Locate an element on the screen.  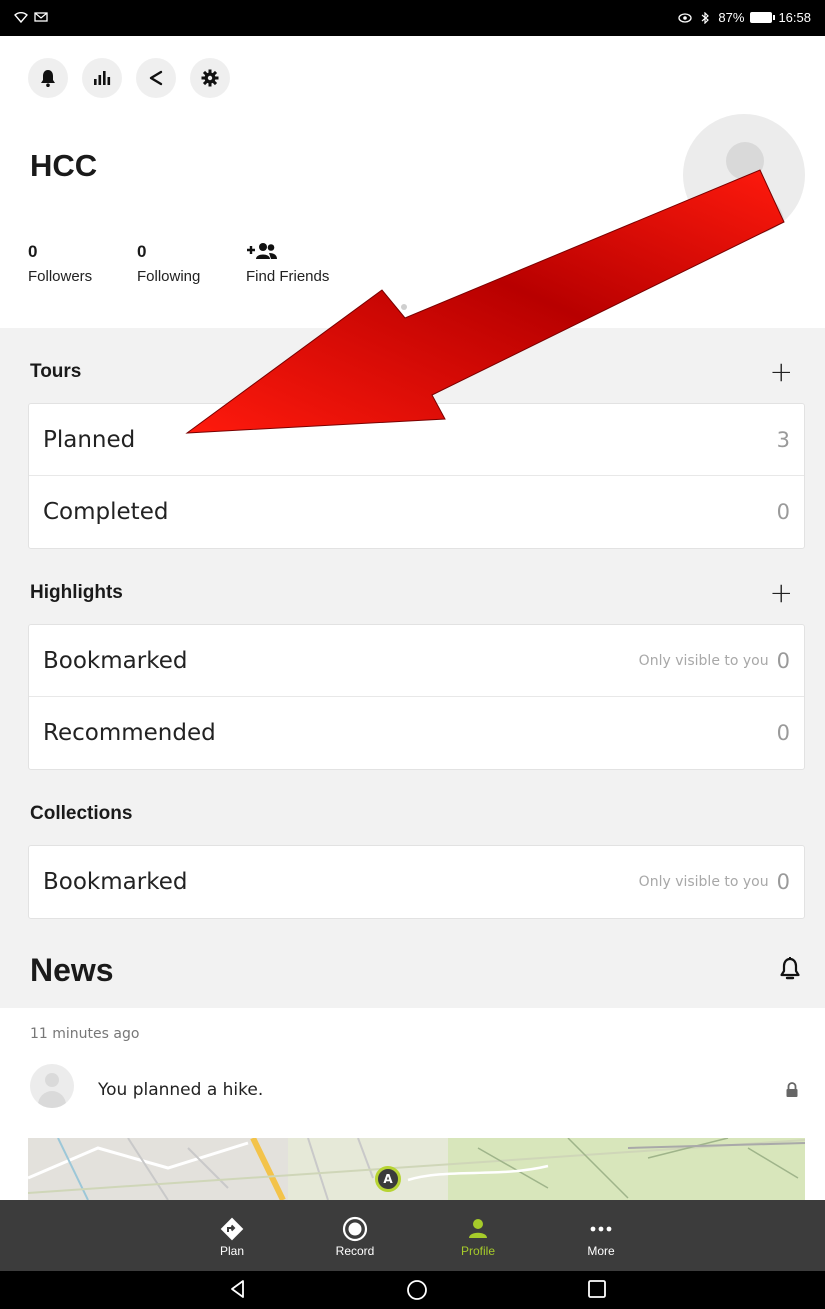
following-label: Following is located at coordinates (169, 276).